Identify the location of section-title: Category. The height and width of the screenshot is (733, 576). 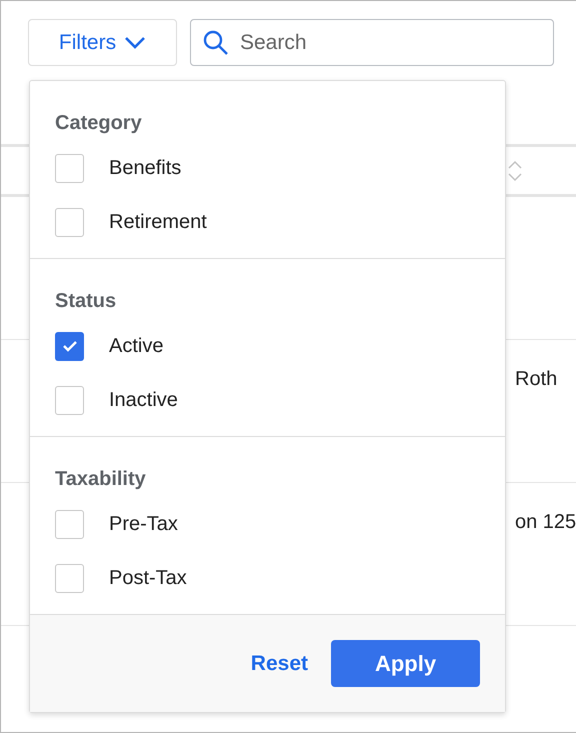
(99, 123).